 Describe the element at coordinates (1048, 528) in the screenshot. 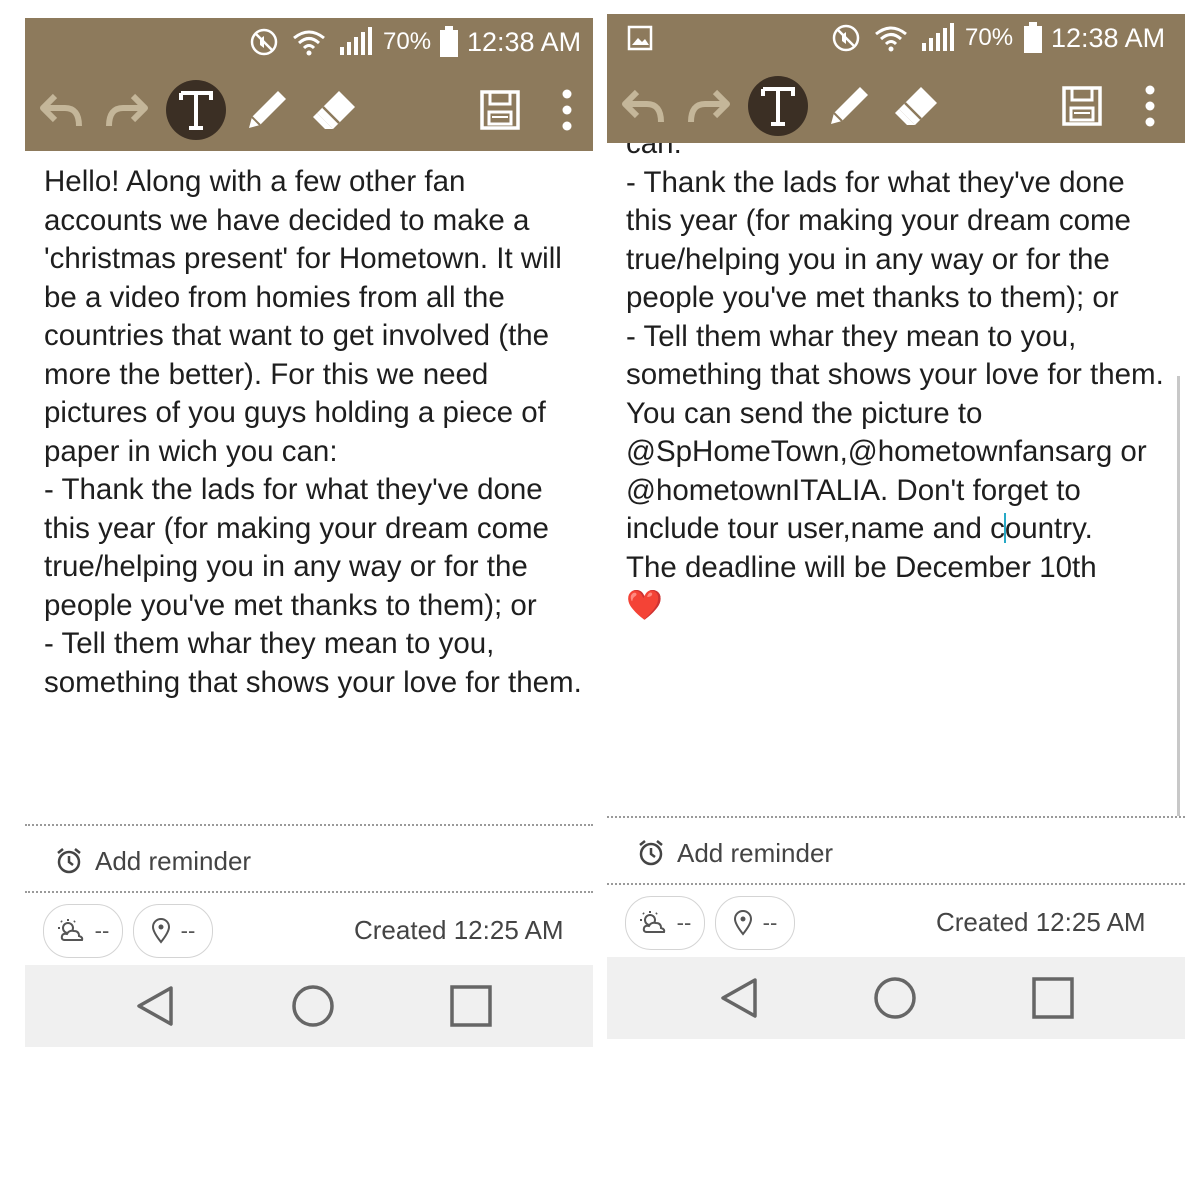

I see `send-text-end: ountry.` at that location.